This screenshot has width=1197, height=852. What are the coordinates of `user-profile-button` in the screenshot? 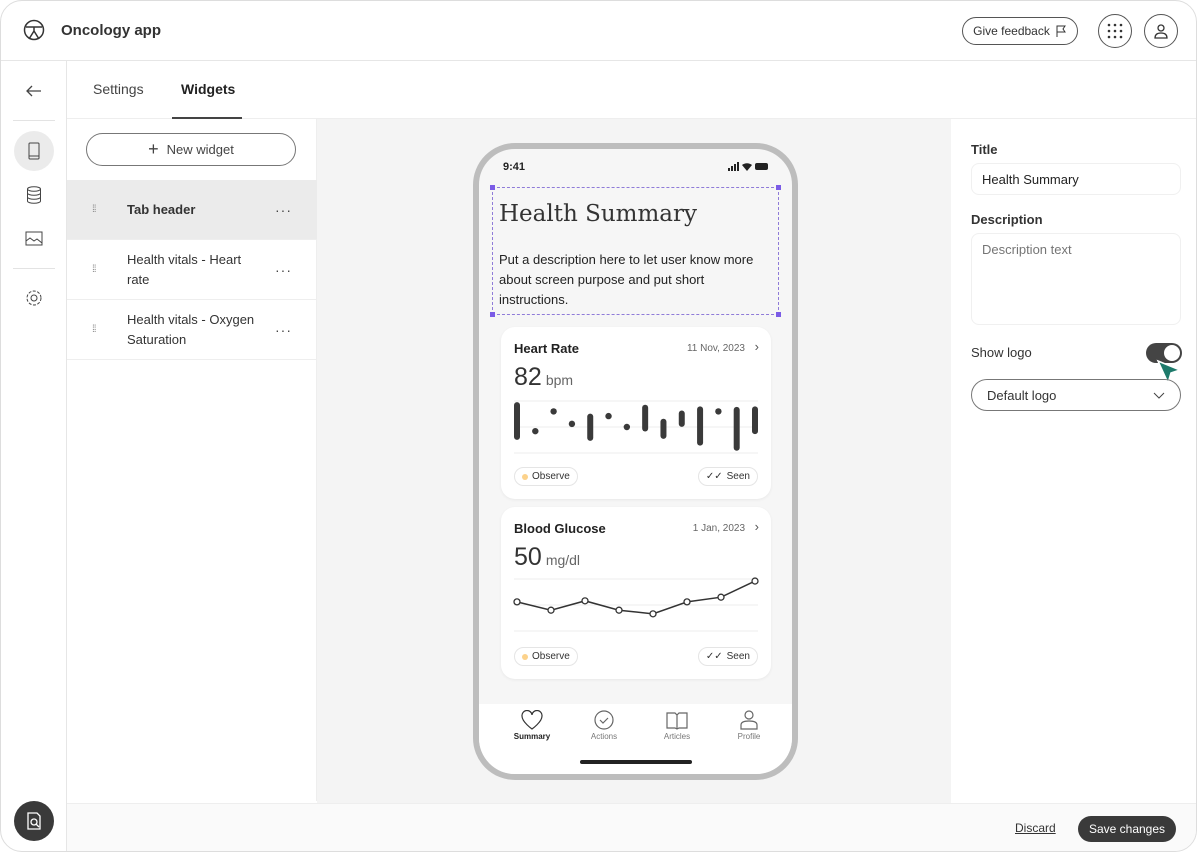 It's located at (1161, 31).